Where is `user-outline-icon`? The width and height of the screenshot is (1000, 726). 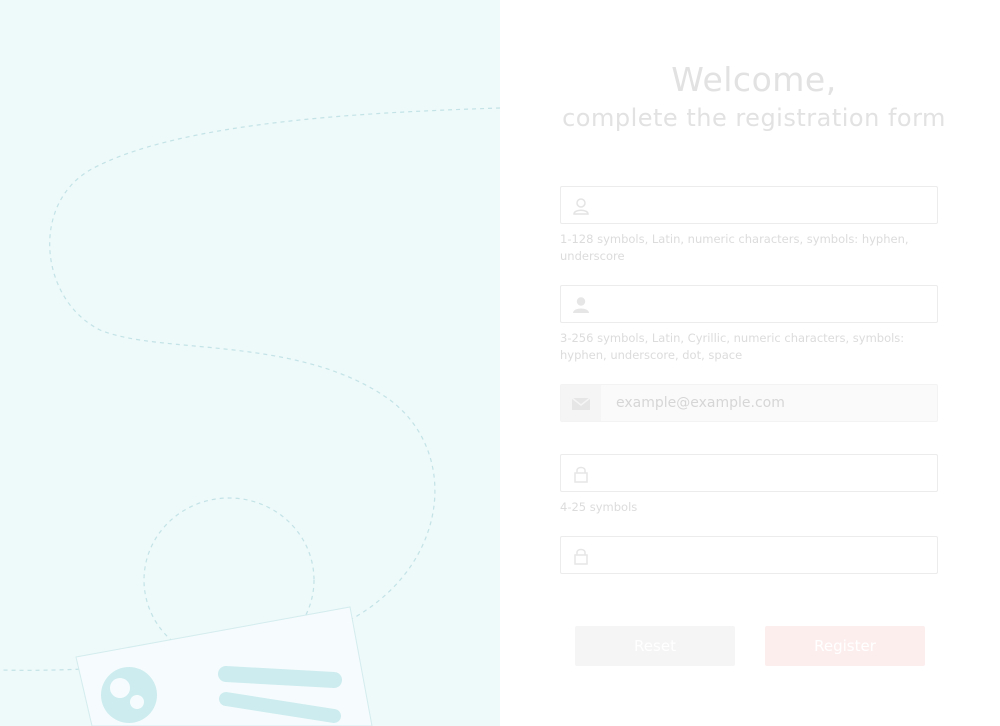 user-outline-icon is located at coordinates (581, 206).